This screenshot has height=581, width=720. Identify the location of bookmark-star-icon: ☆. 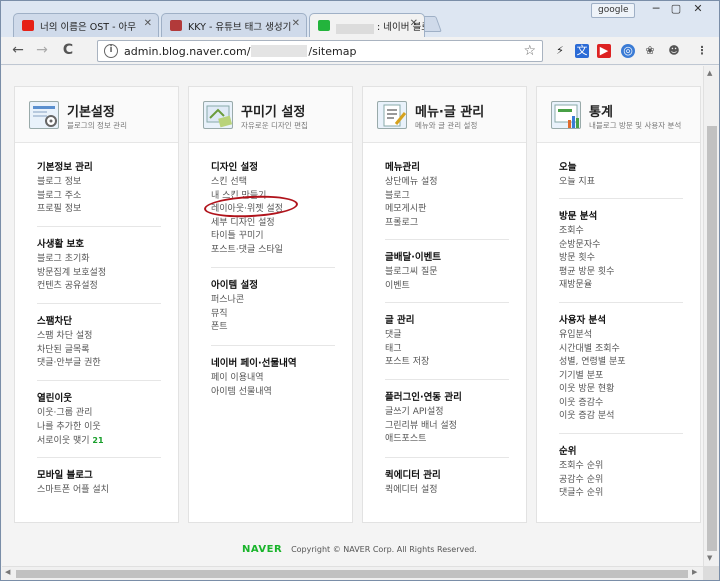
(529, 51).